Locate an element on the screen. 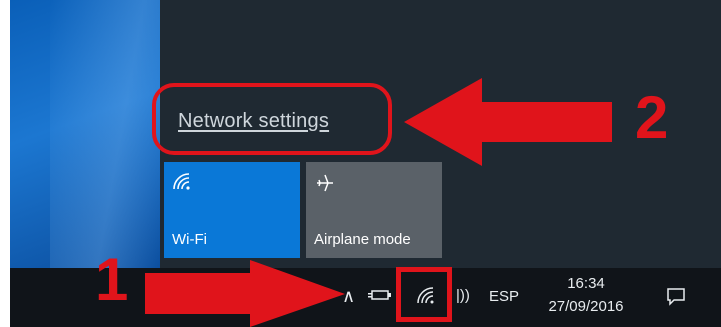 This screenshot has width=721, height=327. step-2-label: 2 is located at coordinates (652, 117).